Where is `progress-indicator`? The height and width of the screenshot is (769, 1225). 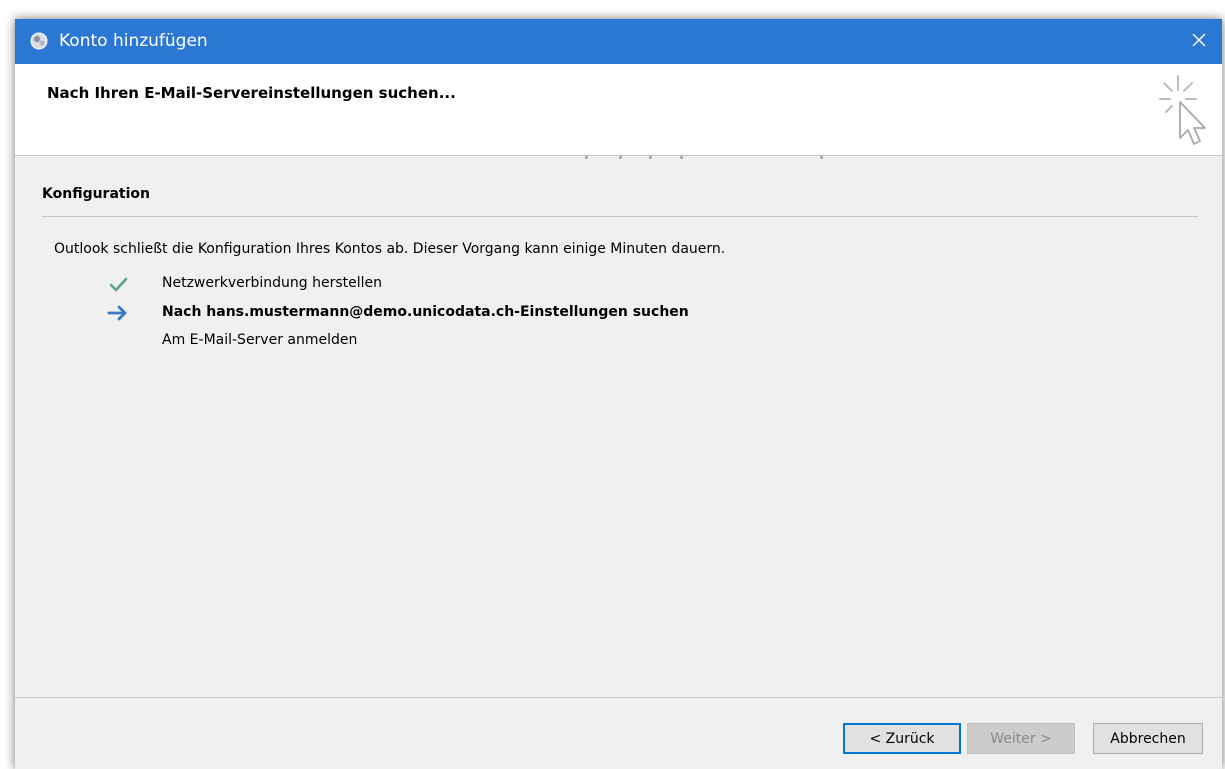
progress-indicator is located at coordinates (618, 158).